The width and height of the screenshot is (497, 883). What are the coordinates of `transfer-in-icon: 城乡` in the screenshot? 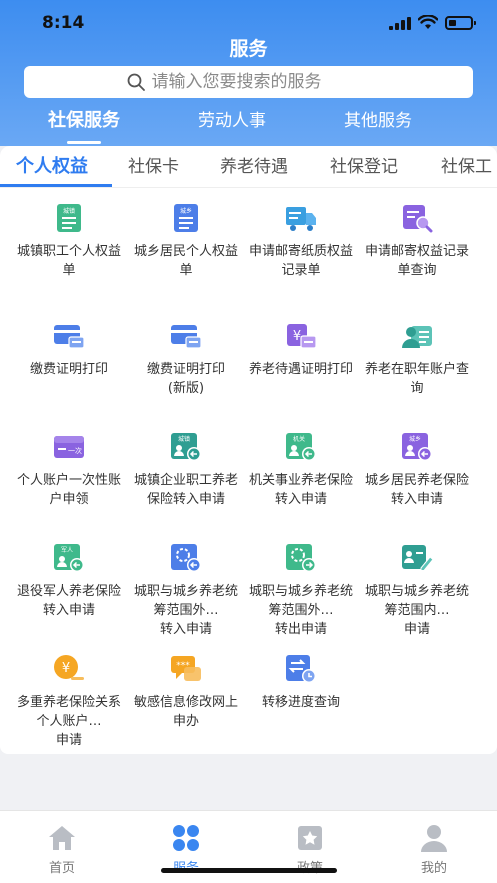 It's located at (417, 447).